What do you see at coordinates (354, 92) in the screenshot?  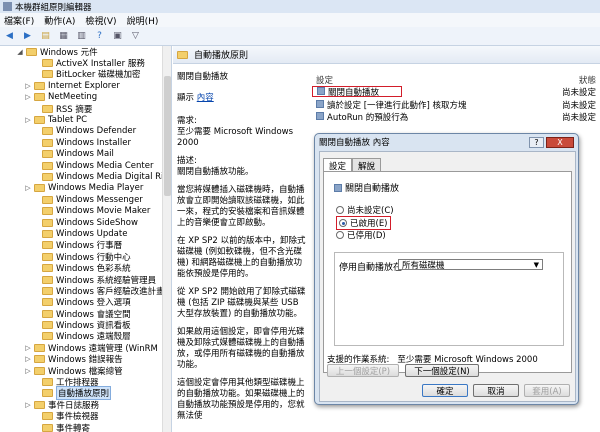 I see `policy-row-name: 關閉自動播放` at bounding box center [354, 92].